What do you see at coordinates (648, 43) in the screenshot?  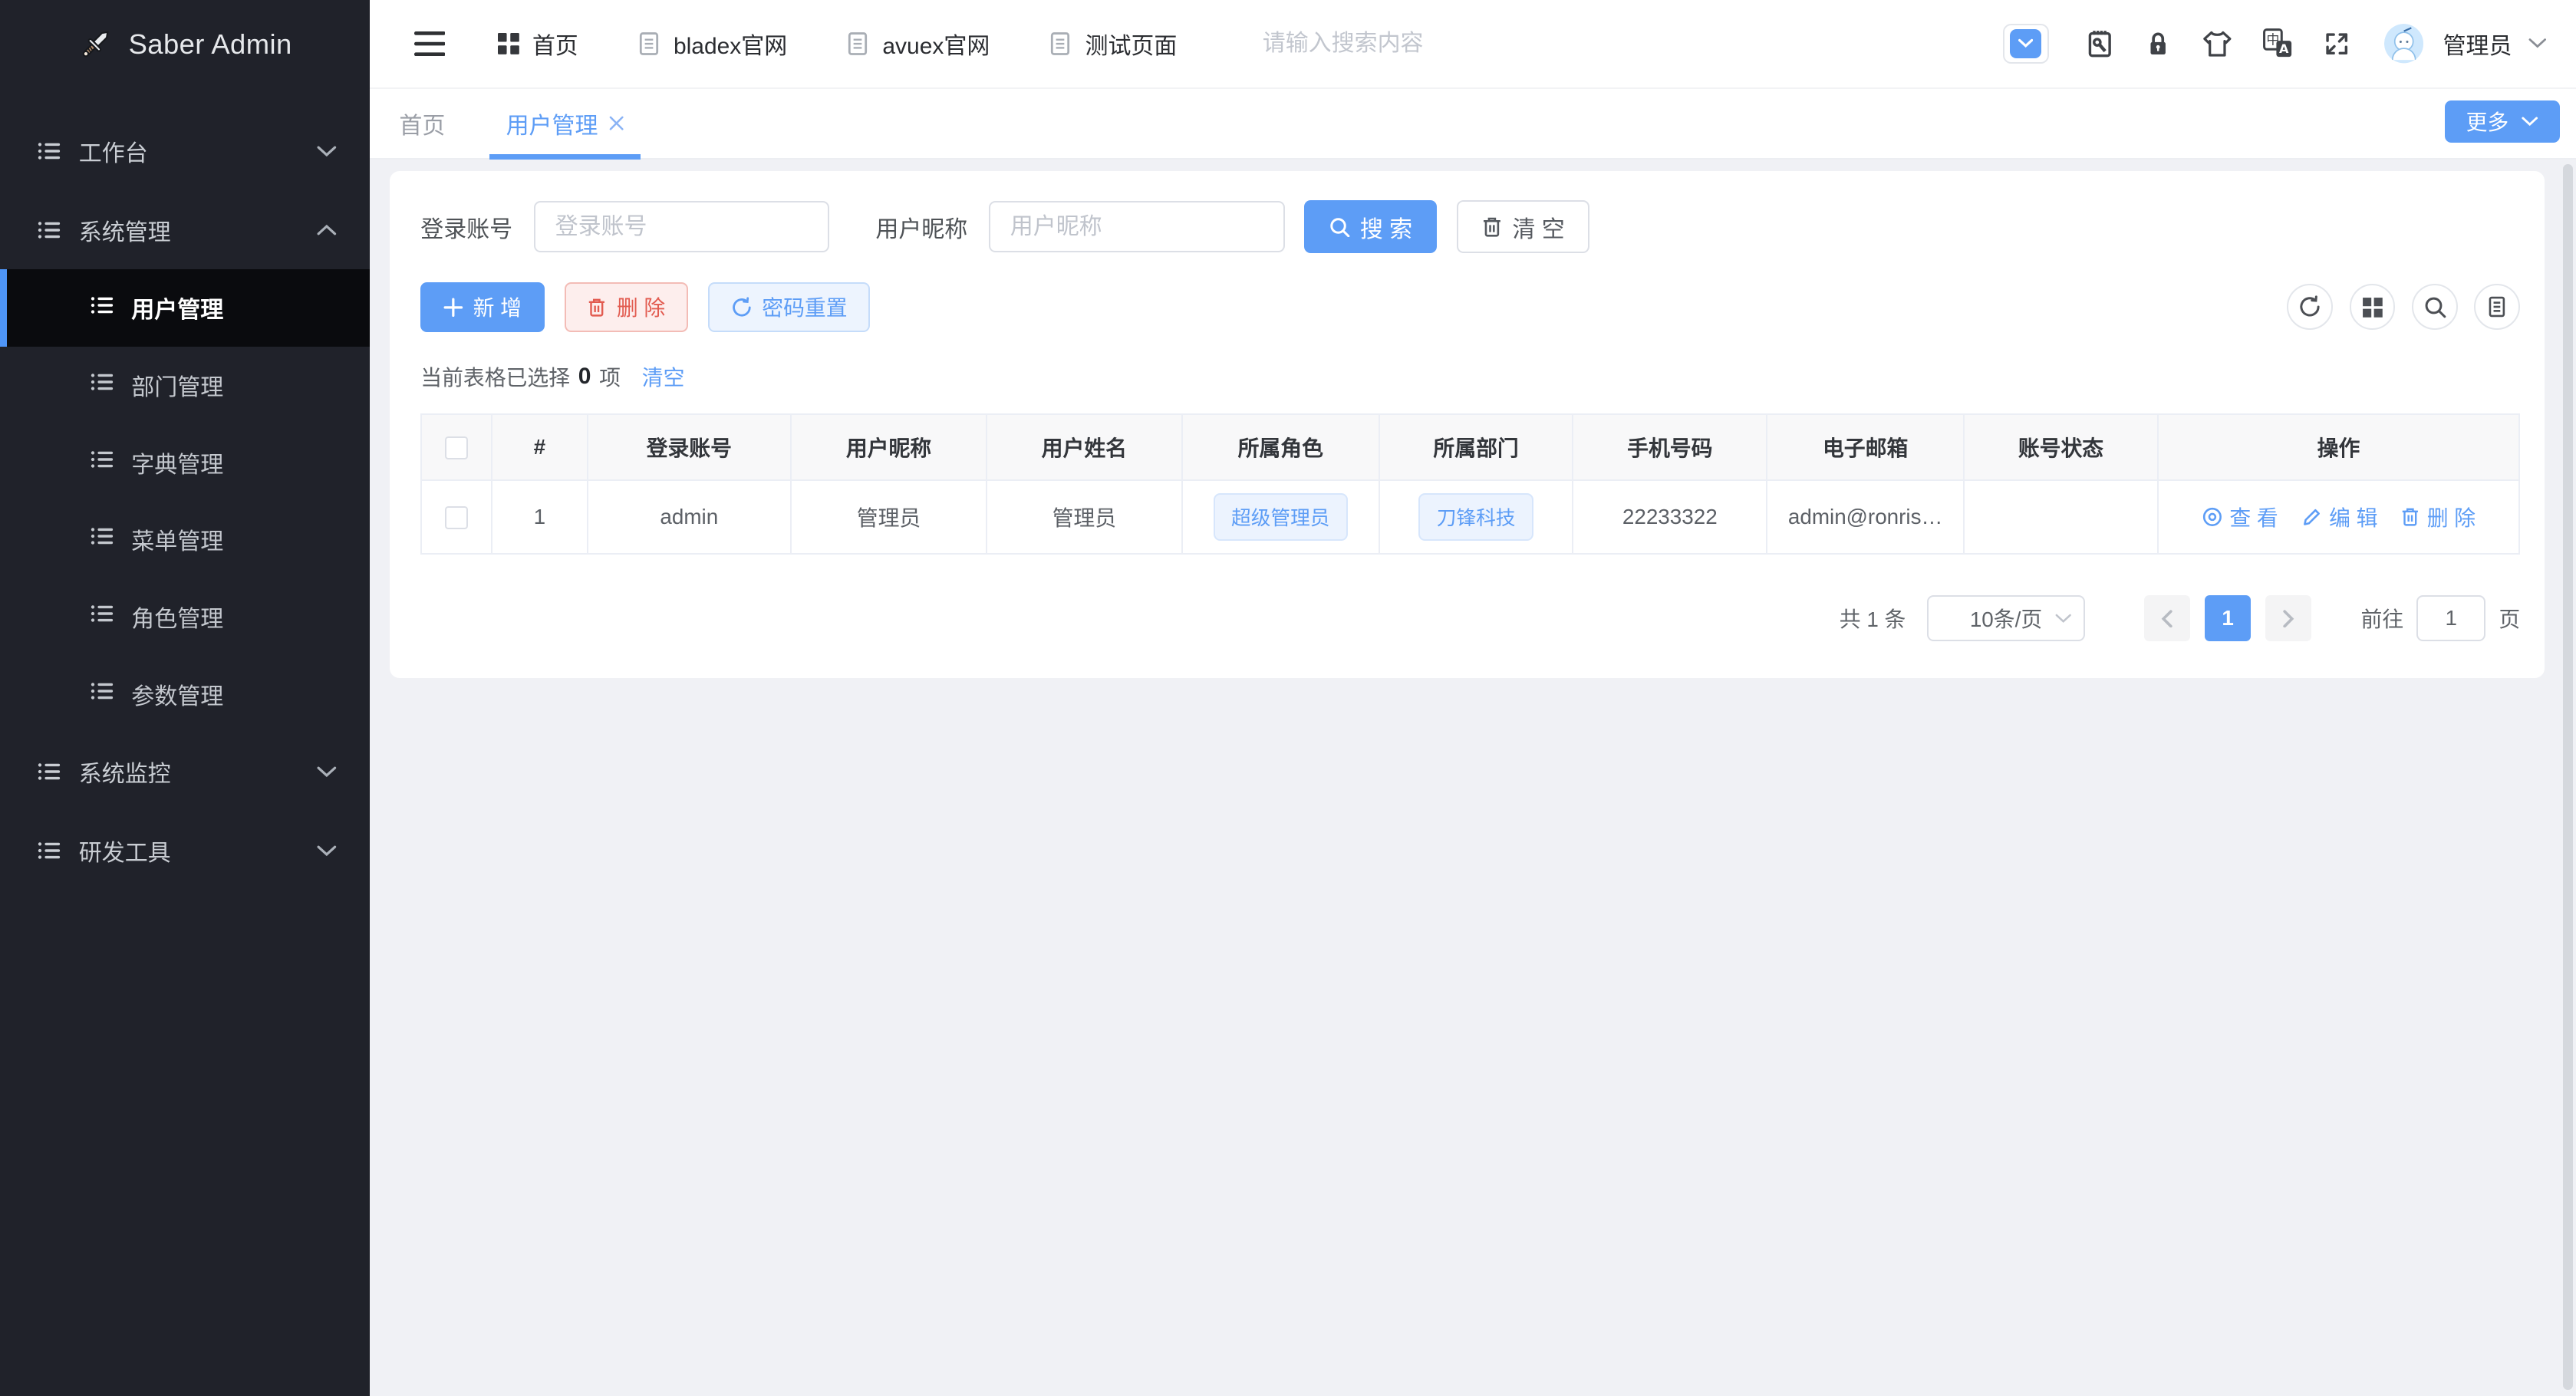 I see `document-icon` at bounding box center [648, 43].